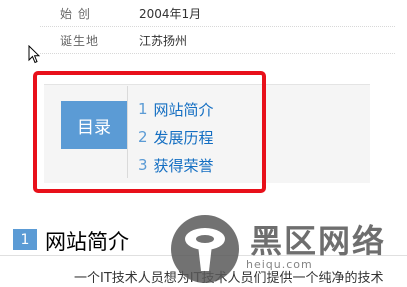  What do you see at coordinates (25, 239) in the screenshot?
I see `section-number: 1` at bounding box center [25, 239].